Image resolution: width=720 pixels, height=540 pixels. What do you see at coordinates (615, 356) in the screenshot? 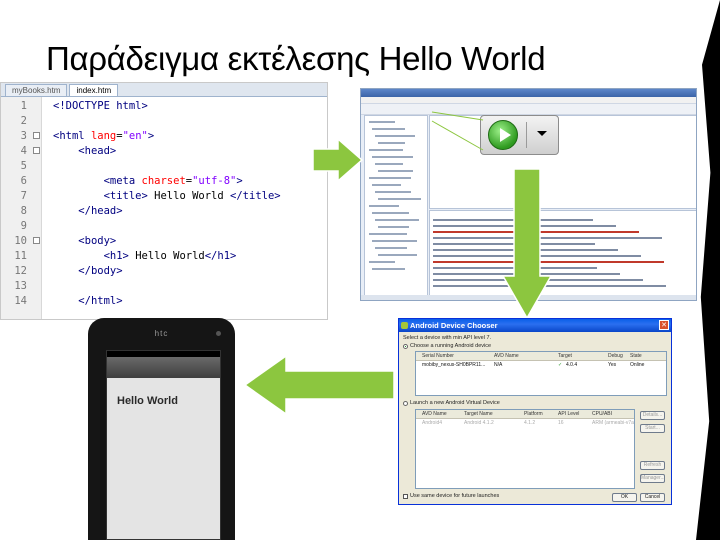
I see `col-debug: Debug` at bounding box center [615, 356].